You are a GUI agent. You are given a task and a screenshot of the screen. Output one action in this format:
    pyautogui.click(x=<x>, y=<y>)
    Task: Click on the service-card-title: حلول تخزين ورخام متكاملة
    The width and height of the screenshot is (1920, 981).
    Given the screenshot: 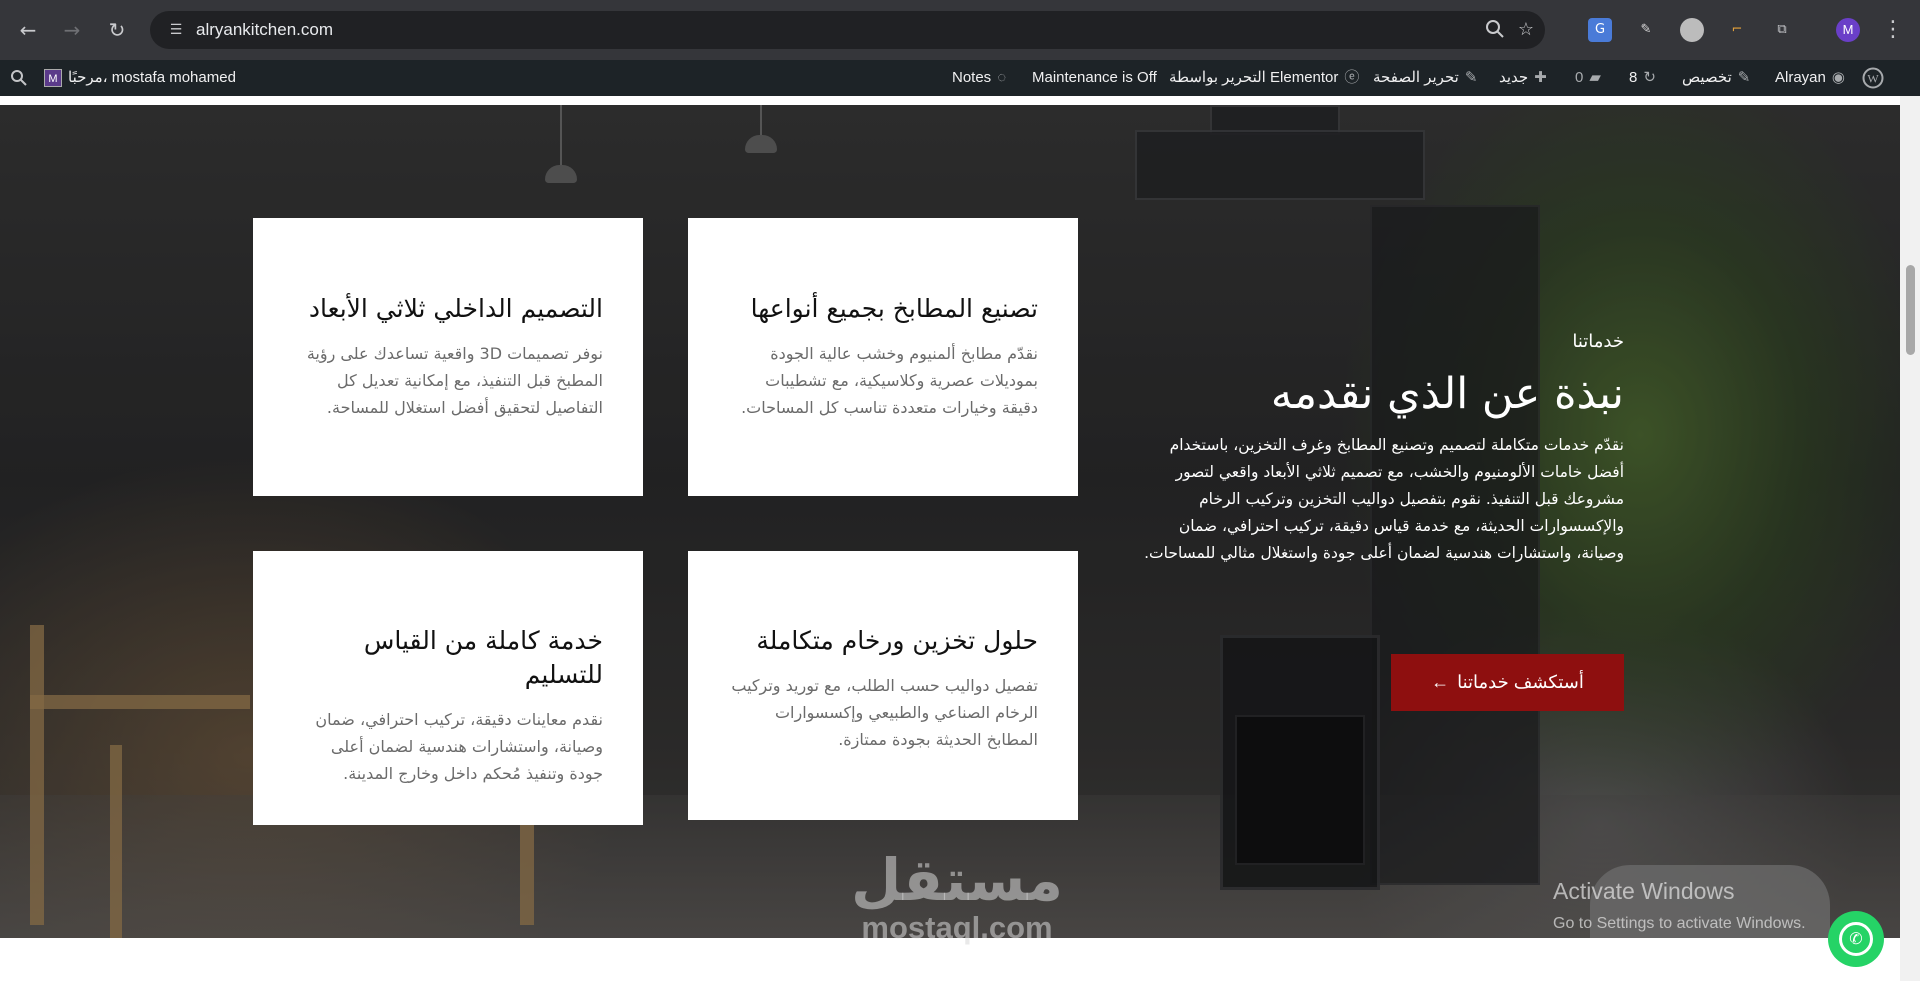 What is the action you would take?
    pyautogui.click(x=897, y=640)
    